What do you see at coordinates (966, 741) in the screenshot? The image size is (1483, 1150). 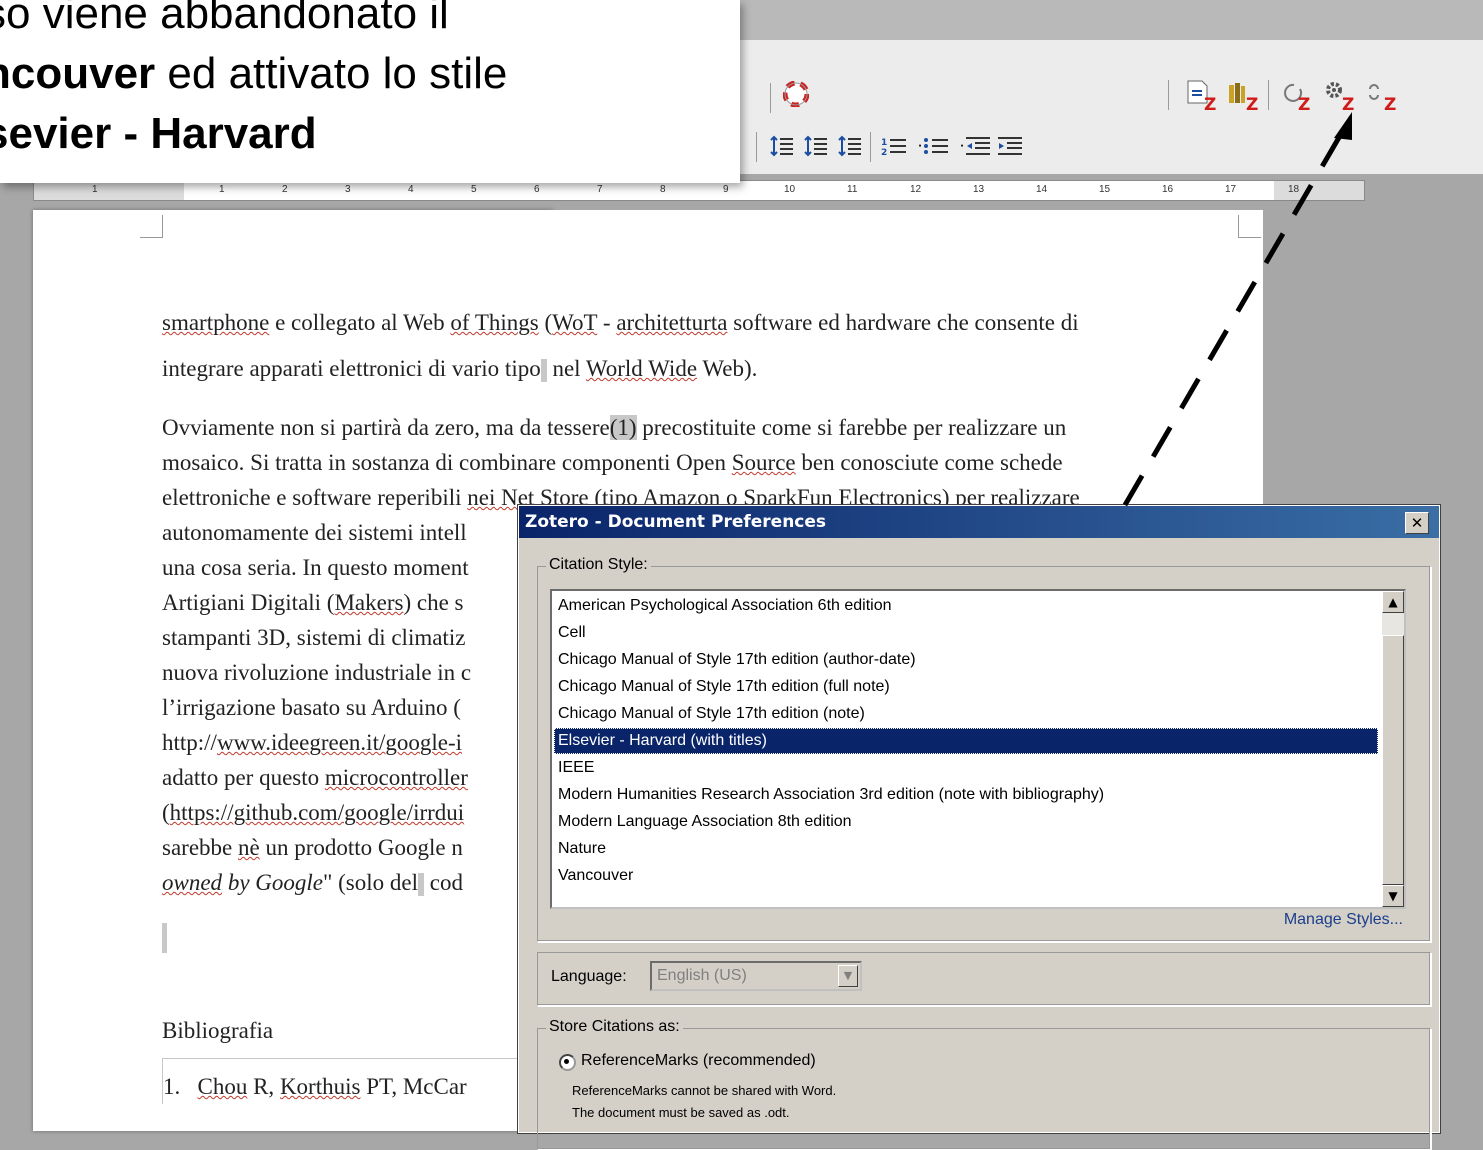 I see `style-option-selected: Elsevier - Harvard (with titles)` at bounding box center [966, 741].